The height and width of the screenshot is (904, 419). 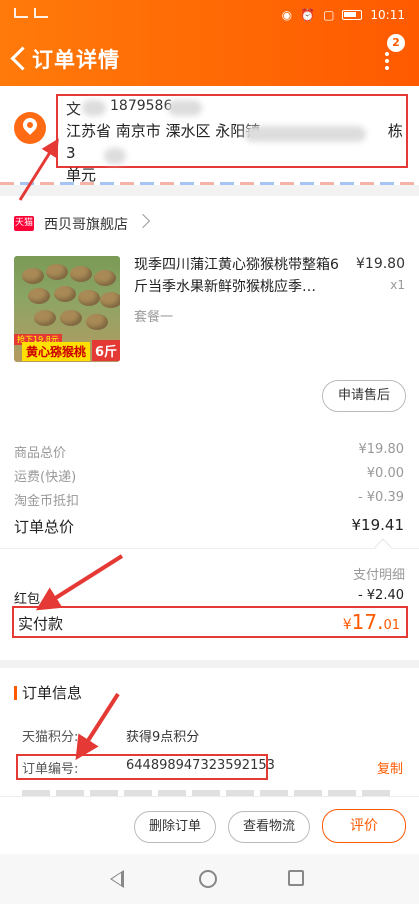 I want to click on order-total-value: ¥19.41, so click(x=378, y=525).